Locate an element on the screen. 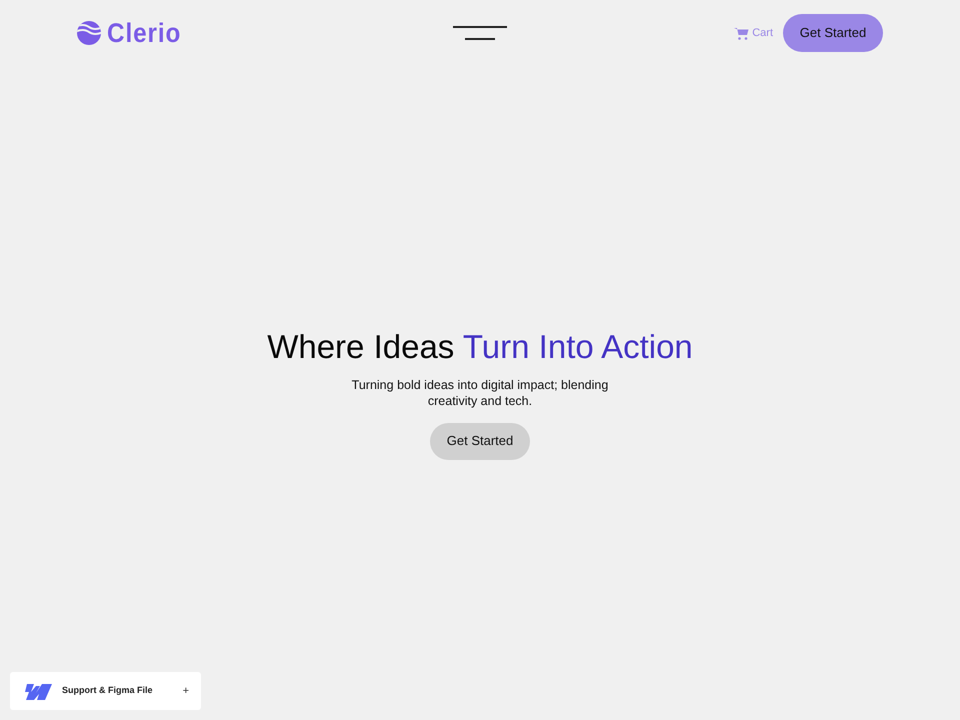  support-widget: Support & Figma File + is located at coordinates (105, 691).